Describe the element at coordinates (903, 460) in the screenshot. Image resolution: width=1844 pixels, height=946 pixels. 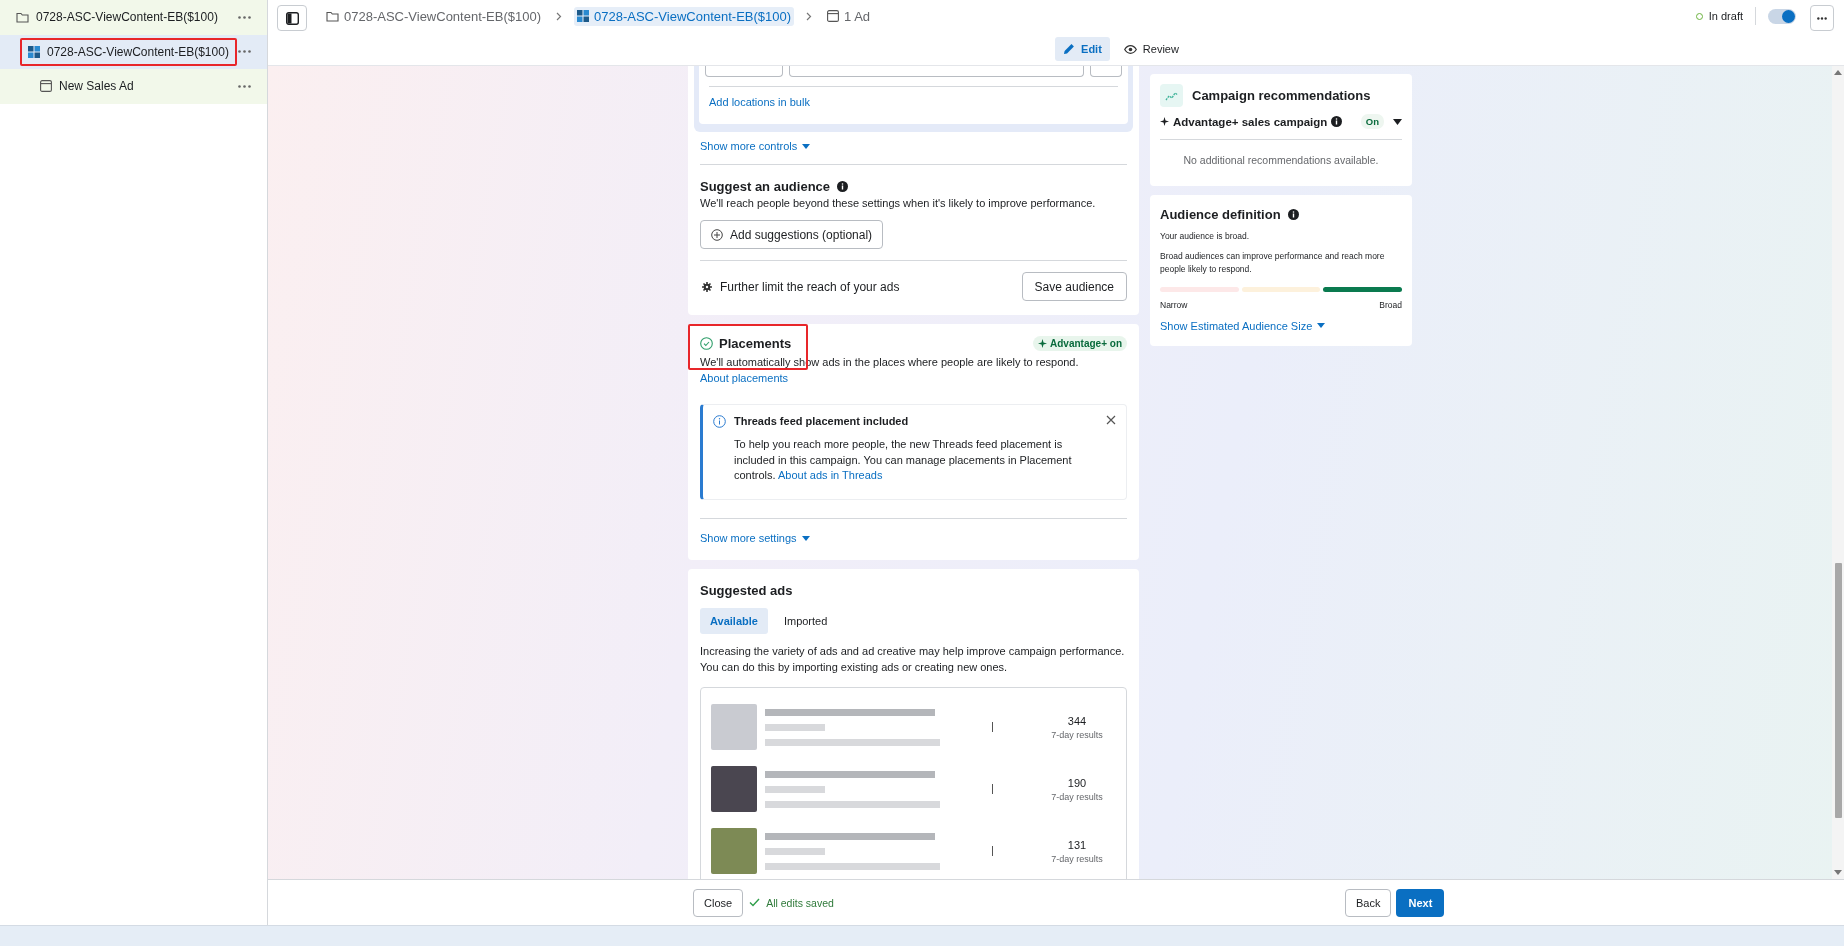
I see `notice-text: To help you reach more people, the new Threads feed placement is included in this campaign. You can manage placements in Placement controls. About ads in Threads` at that location.